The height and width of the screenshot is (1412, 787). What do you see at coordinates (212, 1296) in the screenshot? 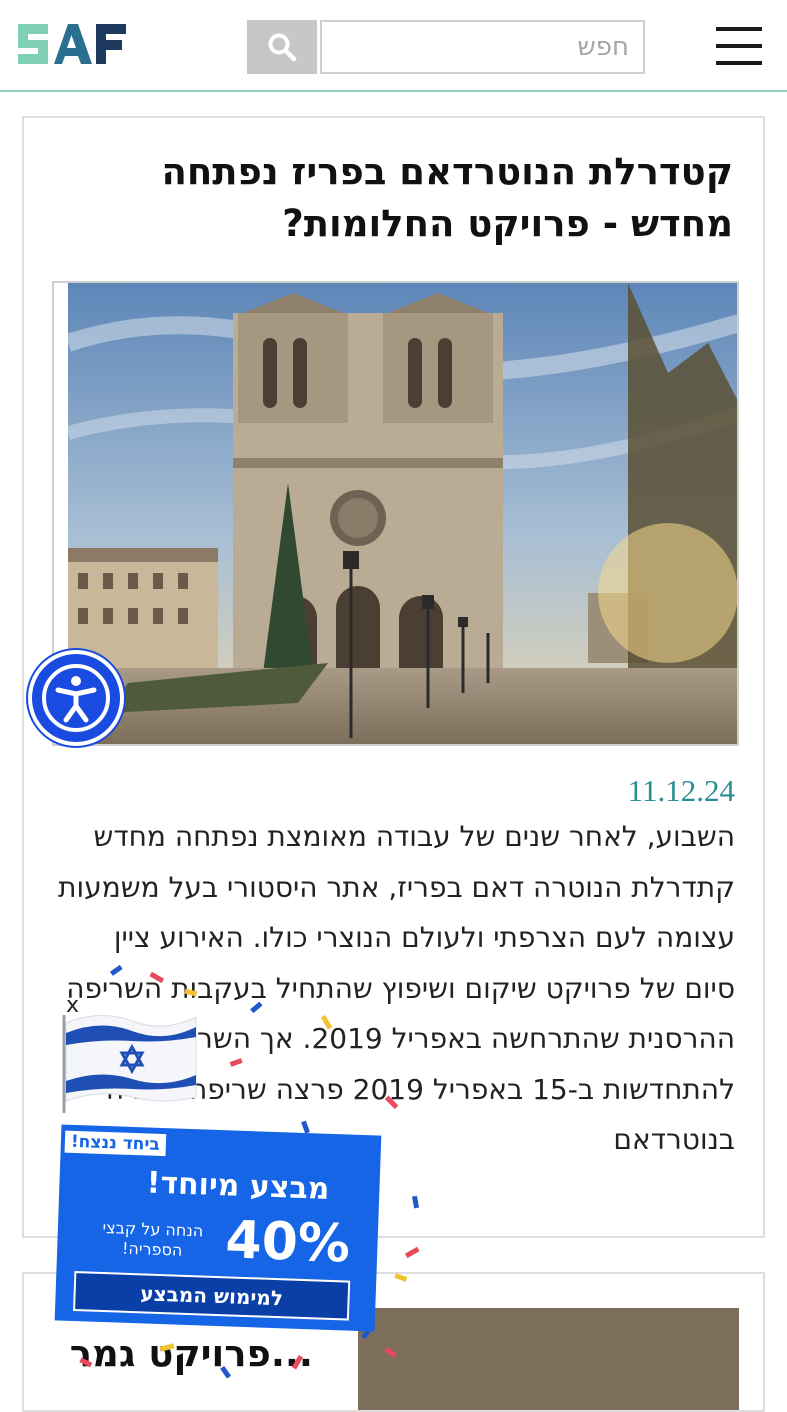
I see `promo-cta-button: למימוש המבצע` at bounding box center [212, 1296].